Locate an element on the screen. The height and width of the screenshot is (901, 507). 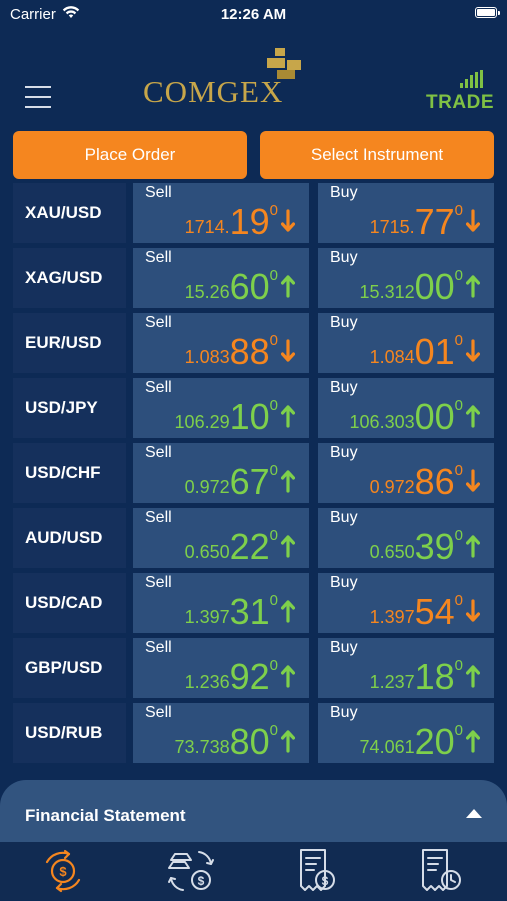
tab-exchange: $ is located at coordinates (63, 871).